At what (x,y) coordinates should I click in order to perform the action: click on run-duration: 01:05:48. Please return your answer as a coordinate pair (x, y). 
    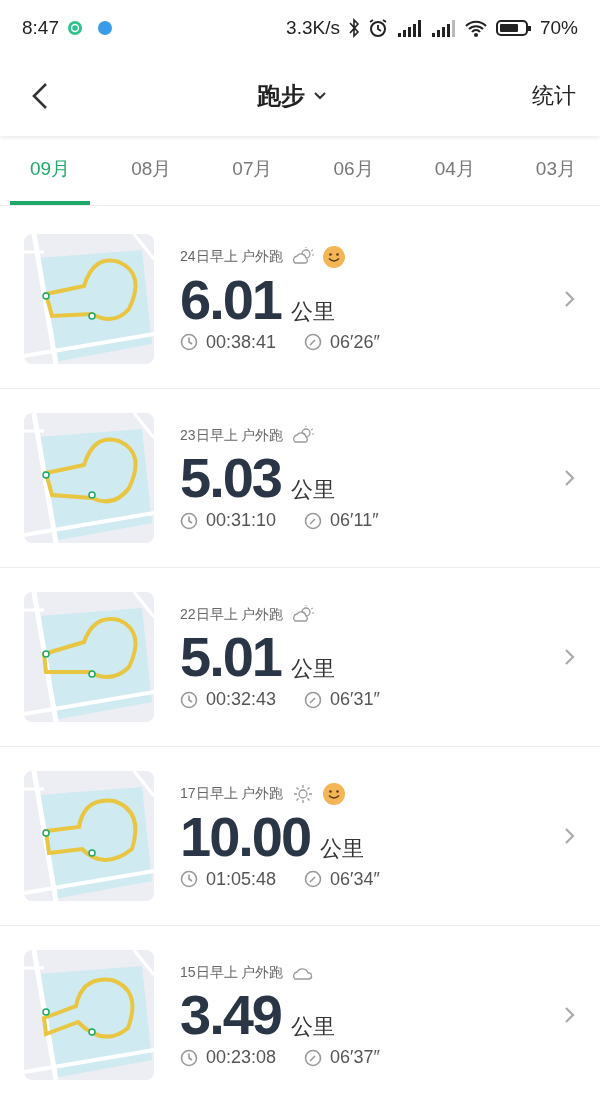
    Looking at the image, I should click on (241, 879).